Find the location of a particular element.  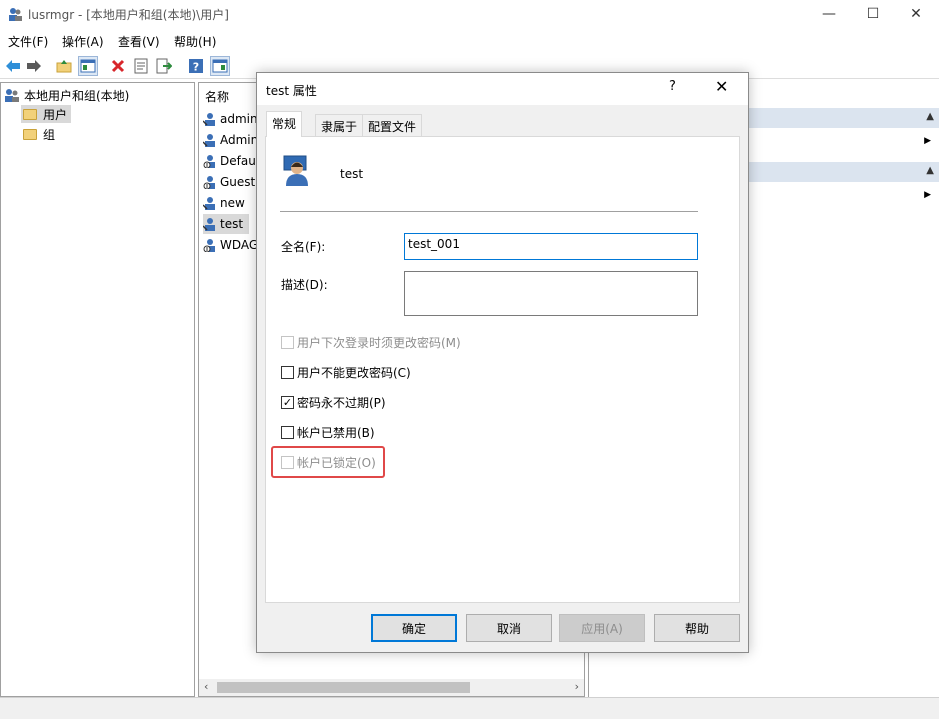

list-item: new is located at coordinates (224, 203).